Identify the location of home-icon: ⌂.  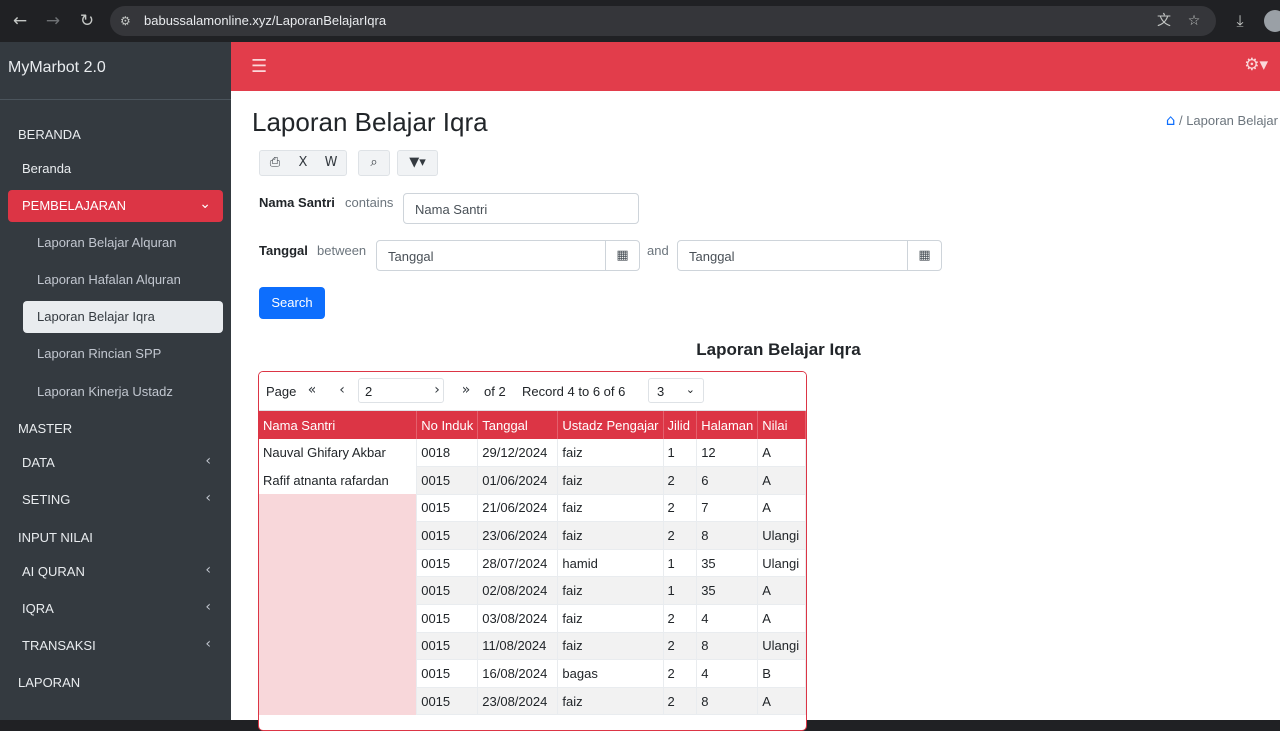
(1171, 120).